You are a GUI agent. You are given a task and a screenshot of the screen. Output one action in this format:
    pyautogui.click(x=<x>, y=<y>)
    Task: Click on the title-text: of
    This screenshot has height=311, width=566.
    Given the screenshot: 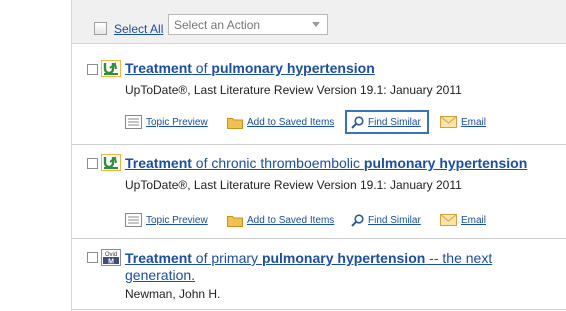 What is the action you would take?
    pyautogui.click(x=201, y=68)
    